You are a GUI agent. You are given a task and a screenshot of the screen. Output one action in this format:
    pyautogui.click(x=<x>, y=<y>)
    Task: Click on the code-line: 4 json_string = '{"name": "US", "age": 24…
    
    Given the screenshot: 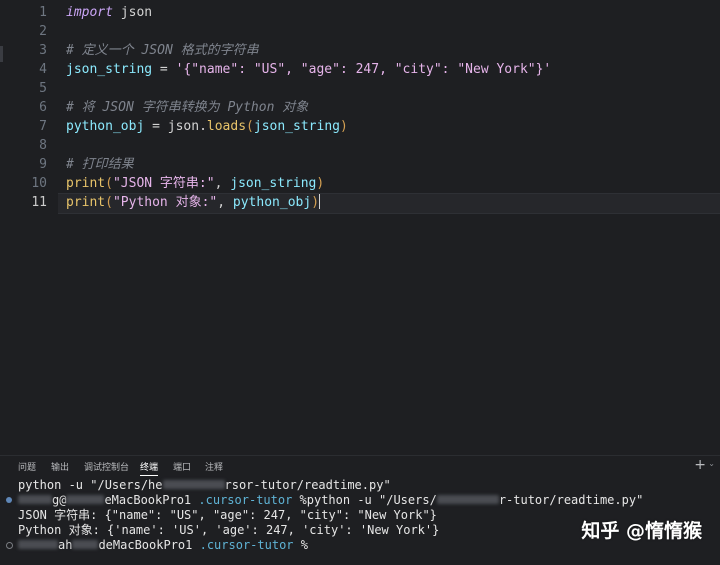 What is the action you would take?
    pyautogui.click(x=360, y=69)
    